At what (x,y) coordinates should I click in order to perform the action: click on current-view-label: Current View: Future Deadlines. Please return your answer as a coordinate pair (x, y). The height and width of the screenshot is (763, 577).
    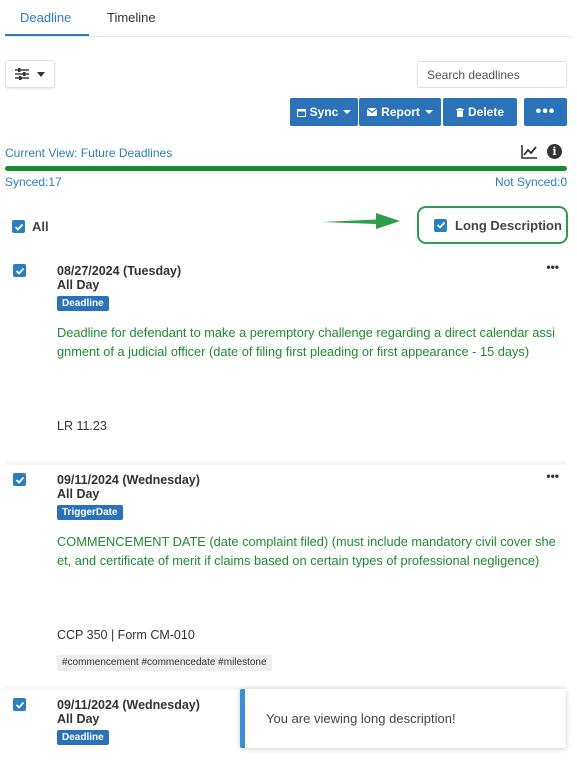
    Looking at the image, I should click on (88, 153).